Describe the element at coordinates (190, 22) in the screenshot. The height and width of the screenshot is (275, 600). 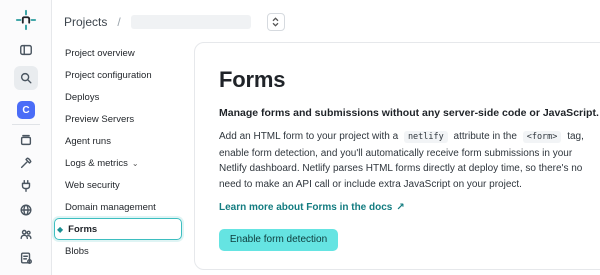
I see `breadcrumb-project-name` at that location.